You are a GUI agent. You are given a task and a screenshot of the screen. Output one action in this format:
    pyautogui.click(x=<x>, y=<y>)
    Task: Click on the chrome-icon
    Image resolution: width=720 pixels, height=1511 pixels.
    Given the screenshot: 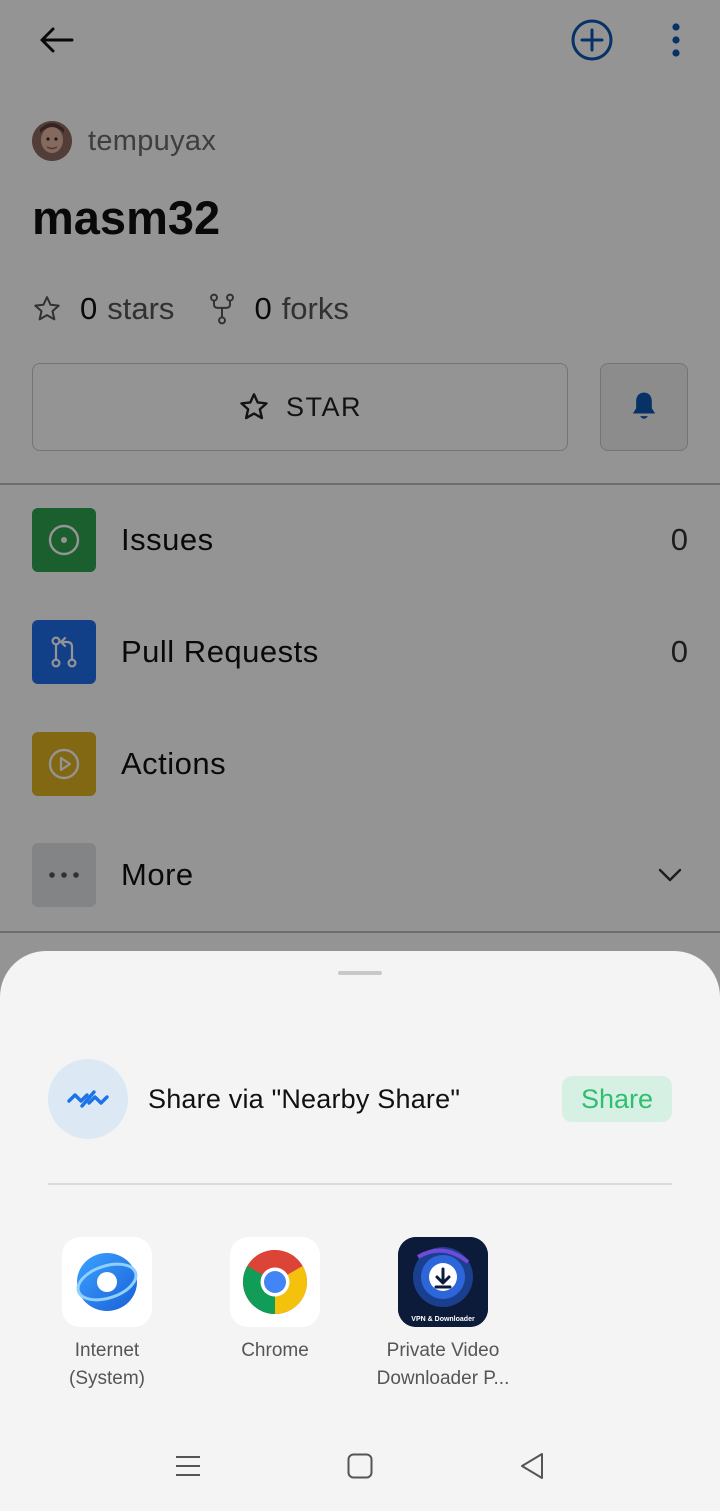 What is the action you would take?
    pyautogui.click(x=275, y=1282)
    